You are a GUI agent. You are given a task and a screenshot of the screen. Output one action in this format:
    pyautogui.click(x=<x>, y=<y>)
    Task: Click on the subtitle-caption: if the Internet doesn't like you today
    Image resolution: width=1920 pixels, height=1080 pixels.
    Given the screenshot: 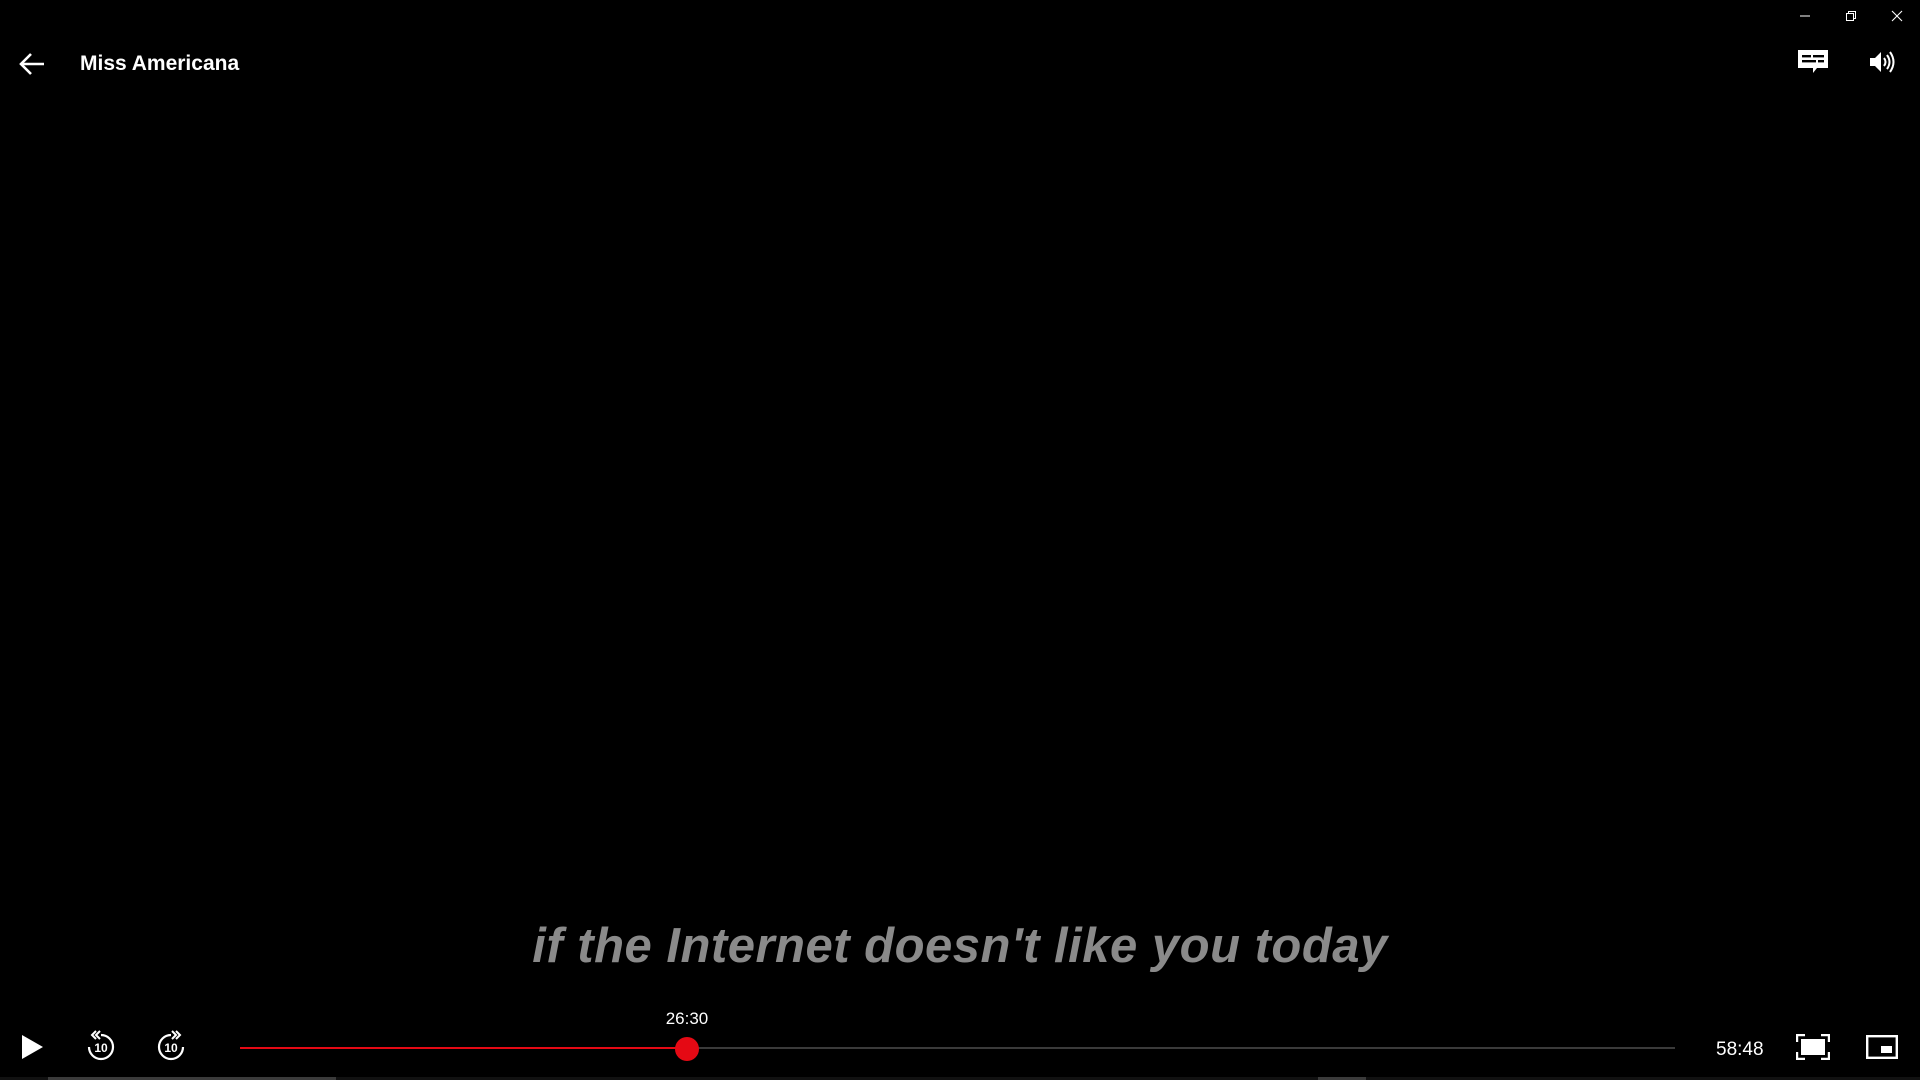 What is the action you would take?
    pyautogui.click(x=960, y=946)
    